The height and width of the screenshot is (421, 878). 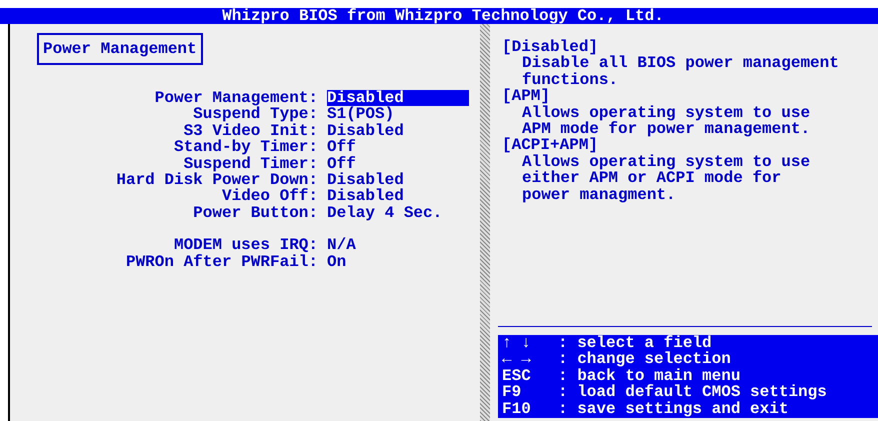 What do you see at coordinates (245, 245) in the screenshot?
I see `setting-label: MODEM uses IRQ:` at bounding box center [245, 245].